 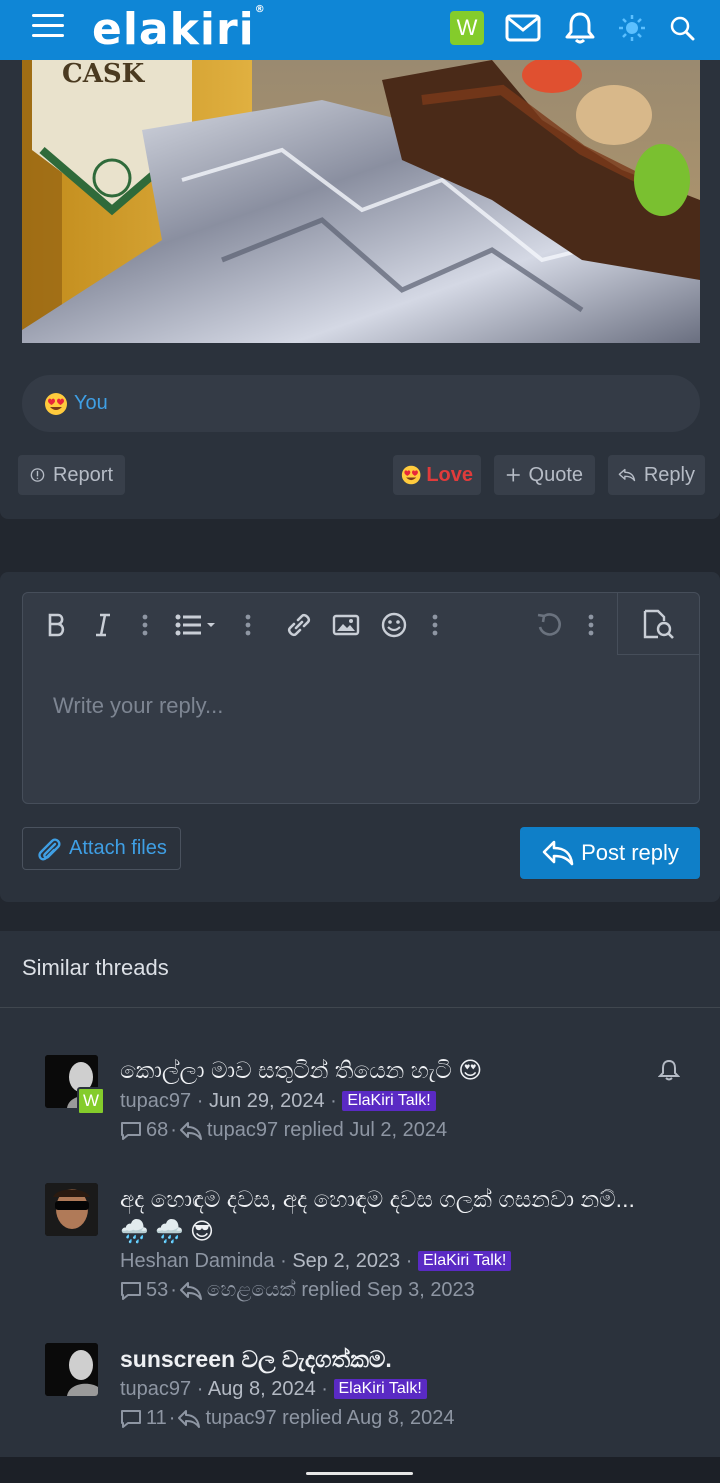 I want to click on preview-icon, so click(x=658, y=624).